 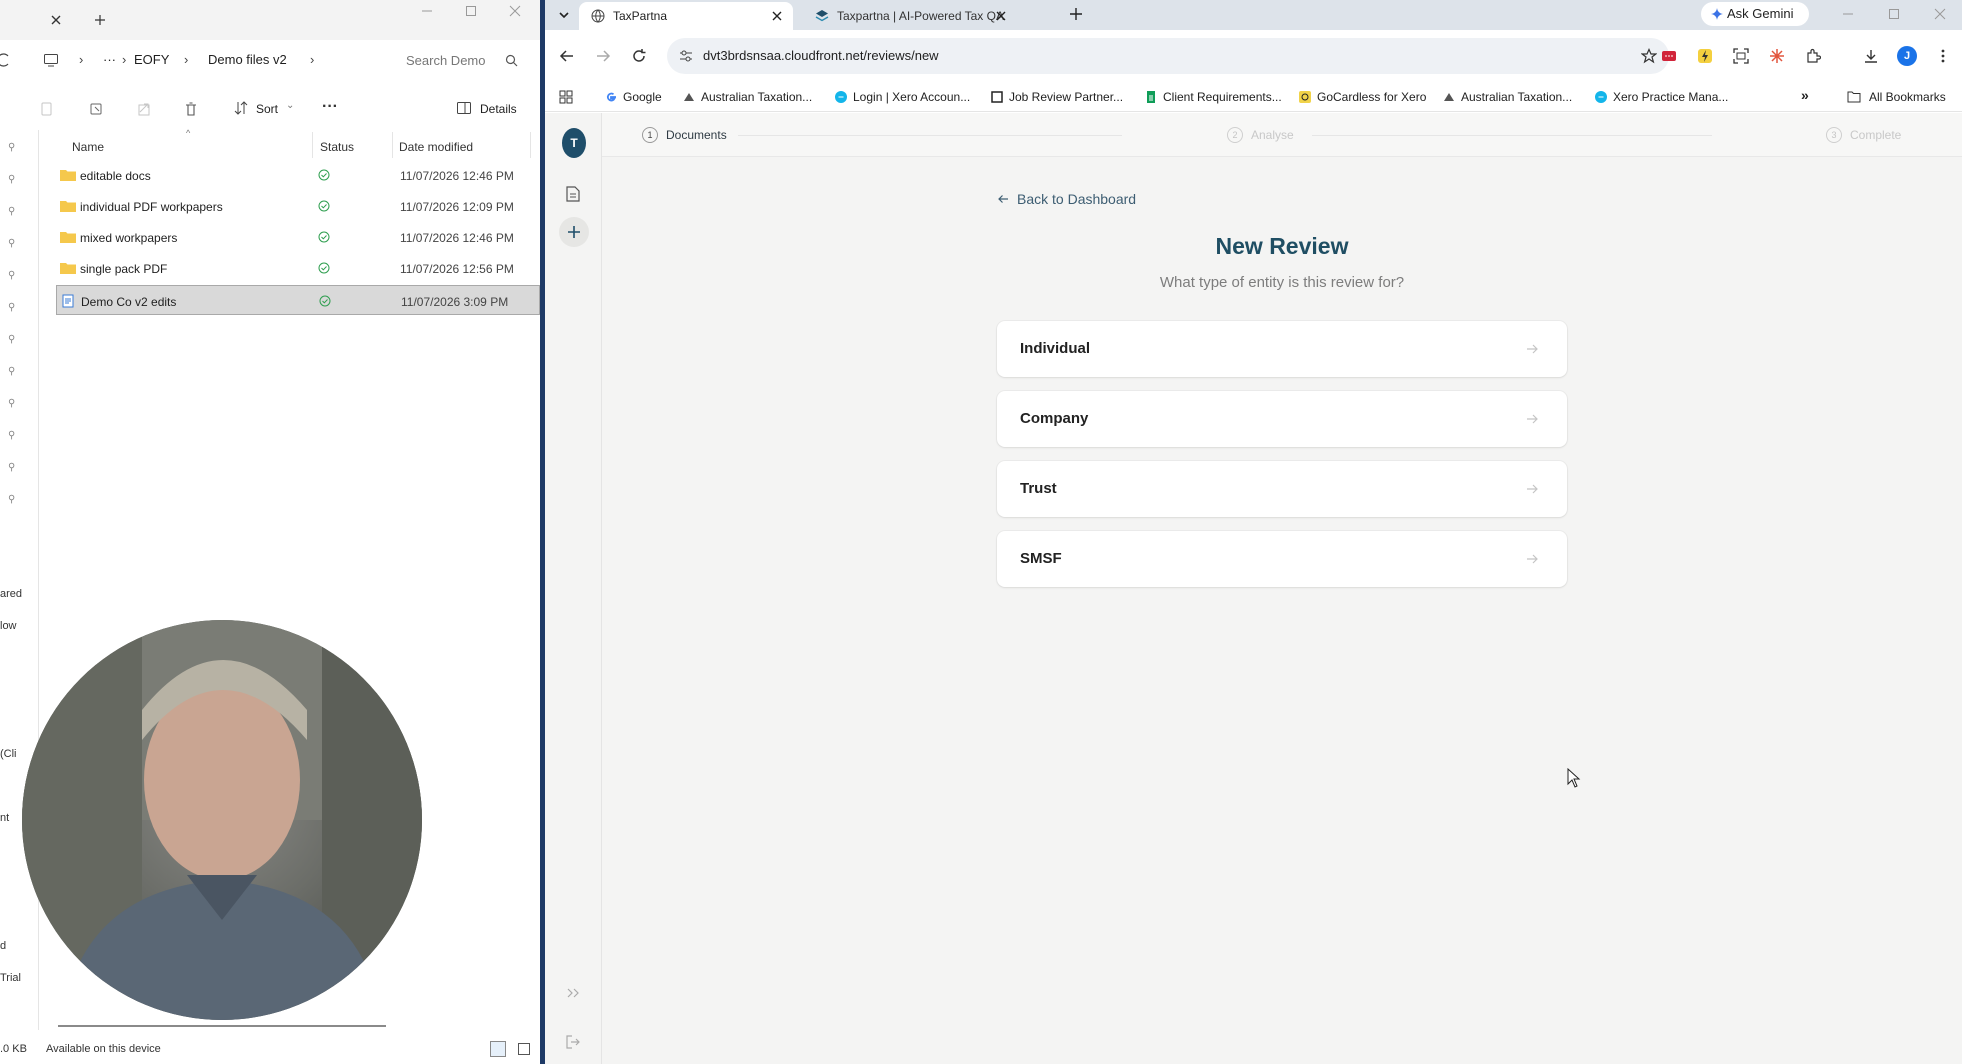 I want to click on user-avatar: T, so click(x=574, y=143).